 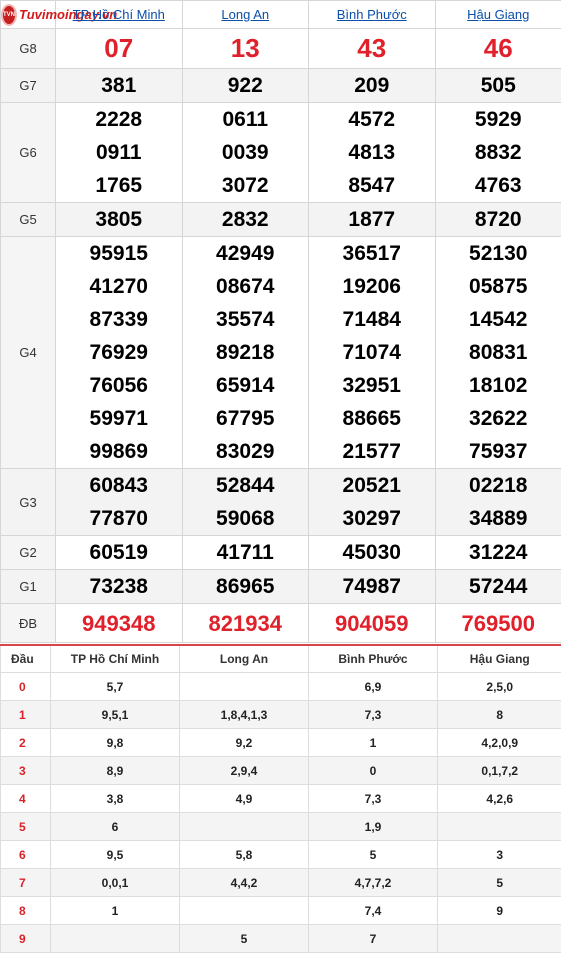 I want to click on prize-number: 505, so click(x=498, y=85).